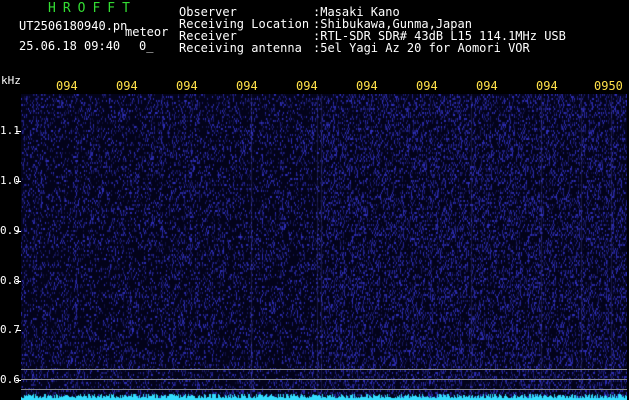 This screenshot has height=400, width=629. Describe the element at coordinates (421, 48) in the screenshot. I see `antenna-value: :5el Yagi Az 20 for Aomori VOR` at that location.